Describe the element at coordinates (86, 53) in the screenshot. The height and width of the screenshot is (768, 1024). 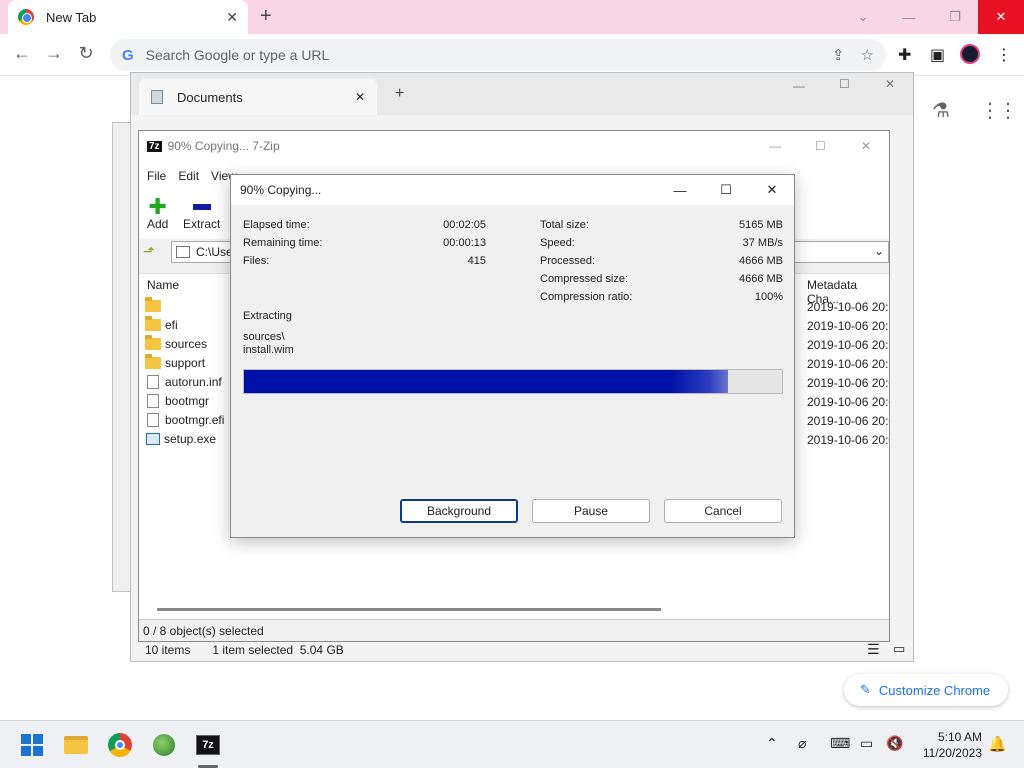
I see `reload-icon: ↻` at that location.